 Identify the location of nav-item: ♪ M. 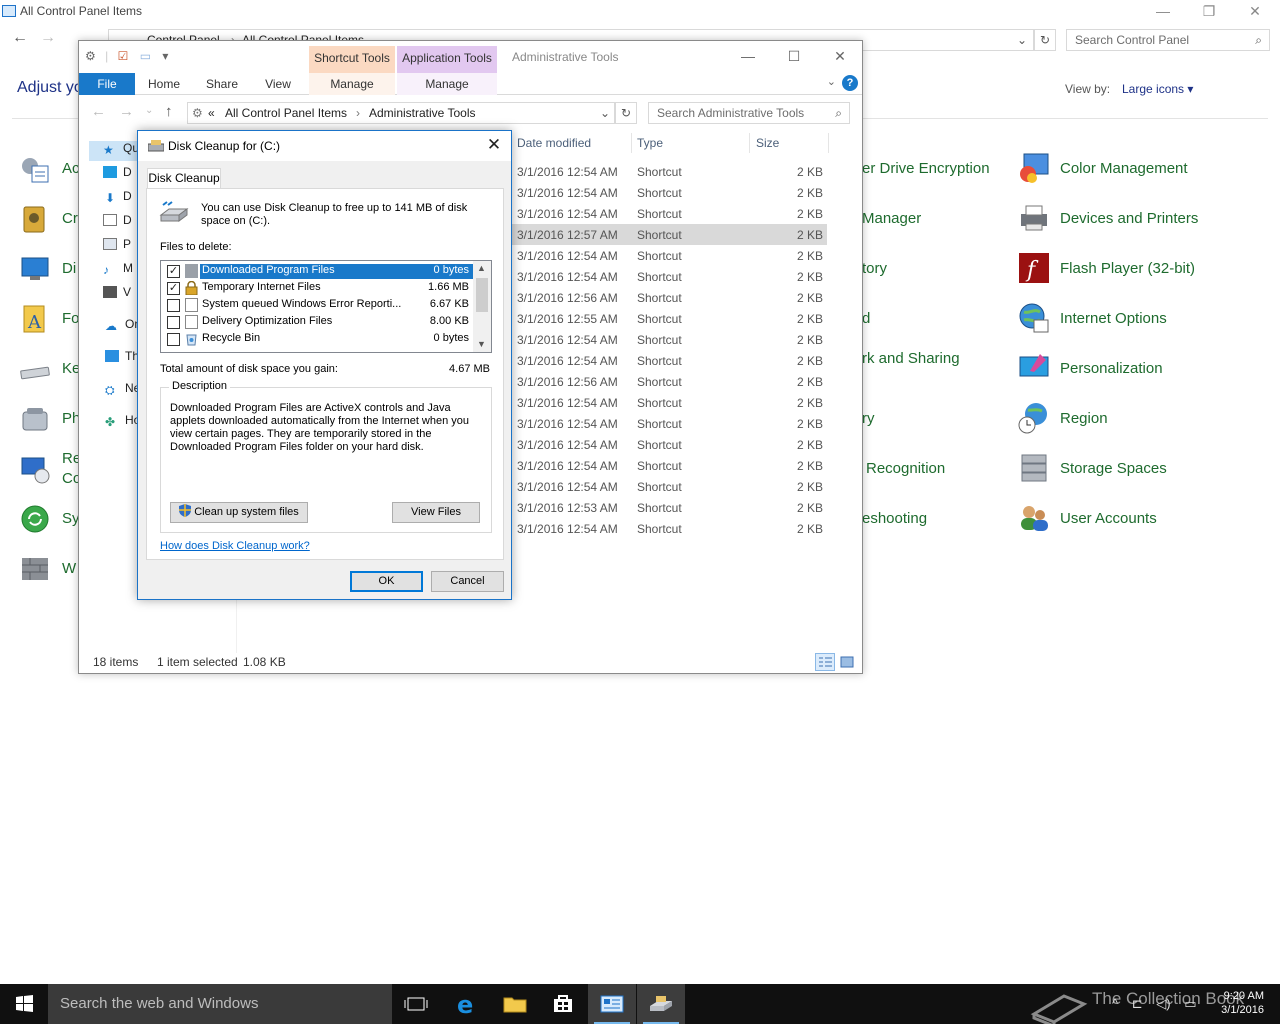
(118, 271).